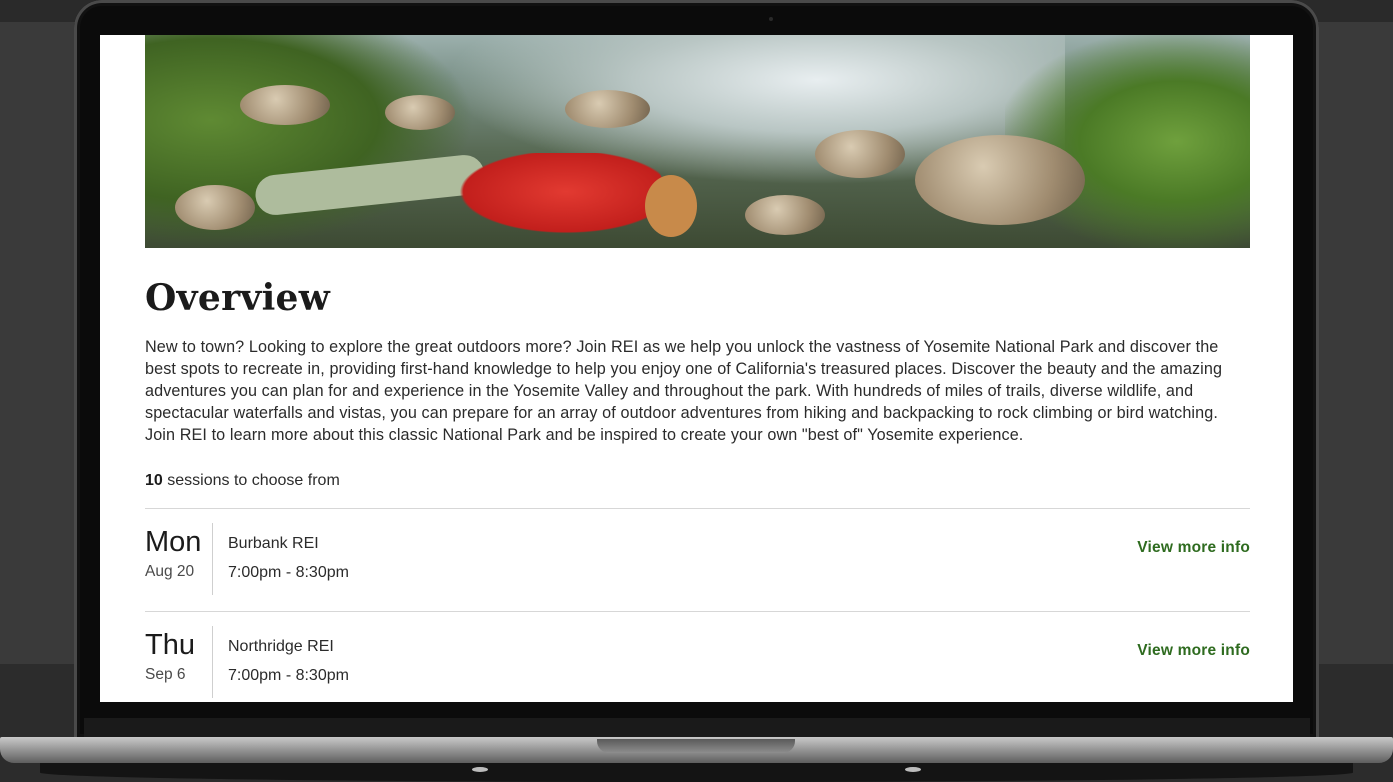 Image resolution: width=1393 pixels, height=782 pixels. I want to click on session-date: Aug 20, so click(170, 571).